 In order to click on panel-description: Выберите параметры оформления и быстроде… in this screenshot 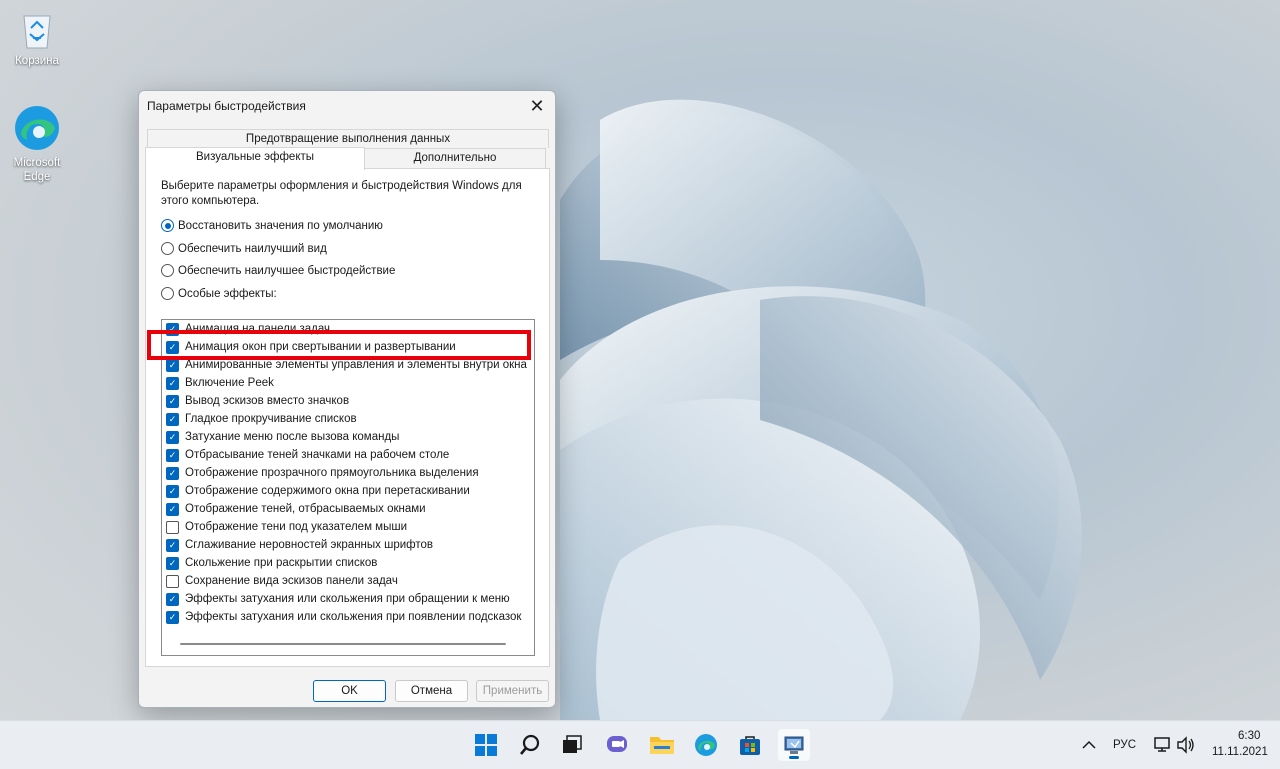, I will do `click(341, 193)`.